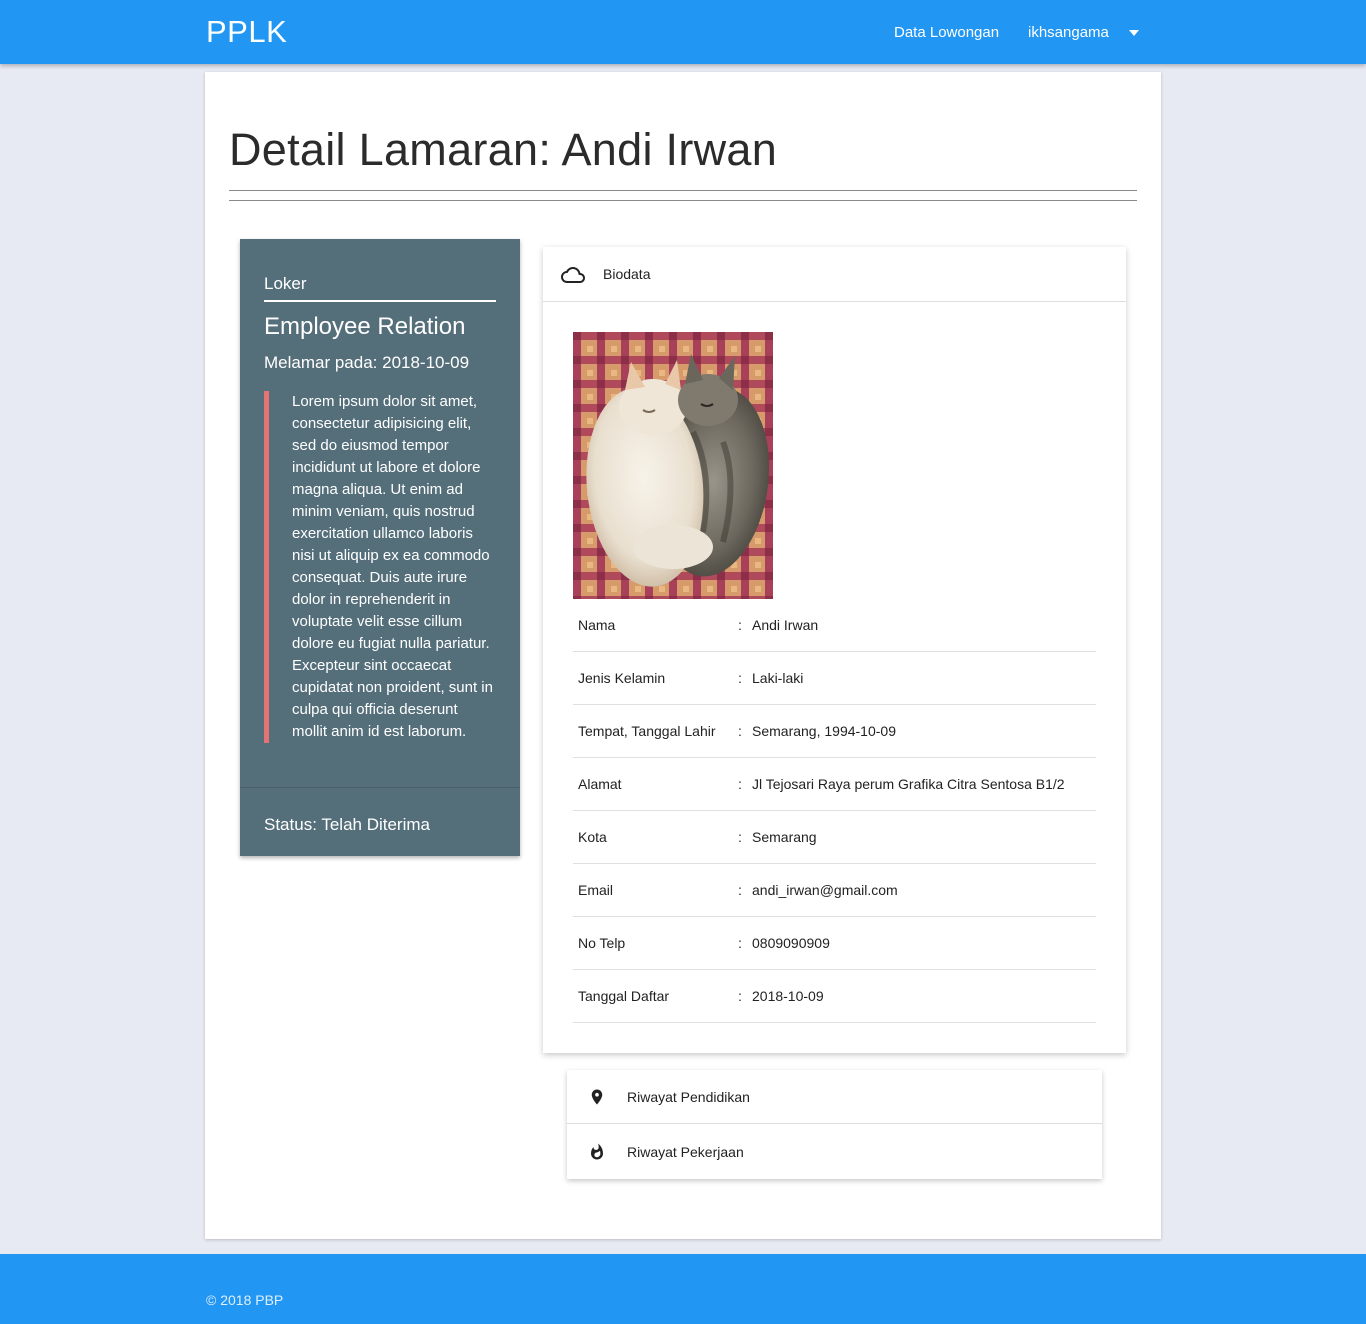 Image resolution: width=1366 pixels, height=1324 pixels. Describe the element at coordinates (245, 1300) in the screenshot. I see `footer-copyright: © 2018 PBP` at that location.